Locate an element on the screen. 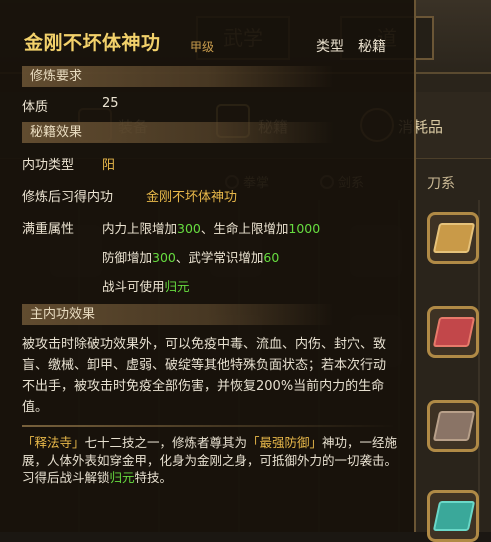  section-main-effect: 主内功效果 is located at coordinates (178, 314).